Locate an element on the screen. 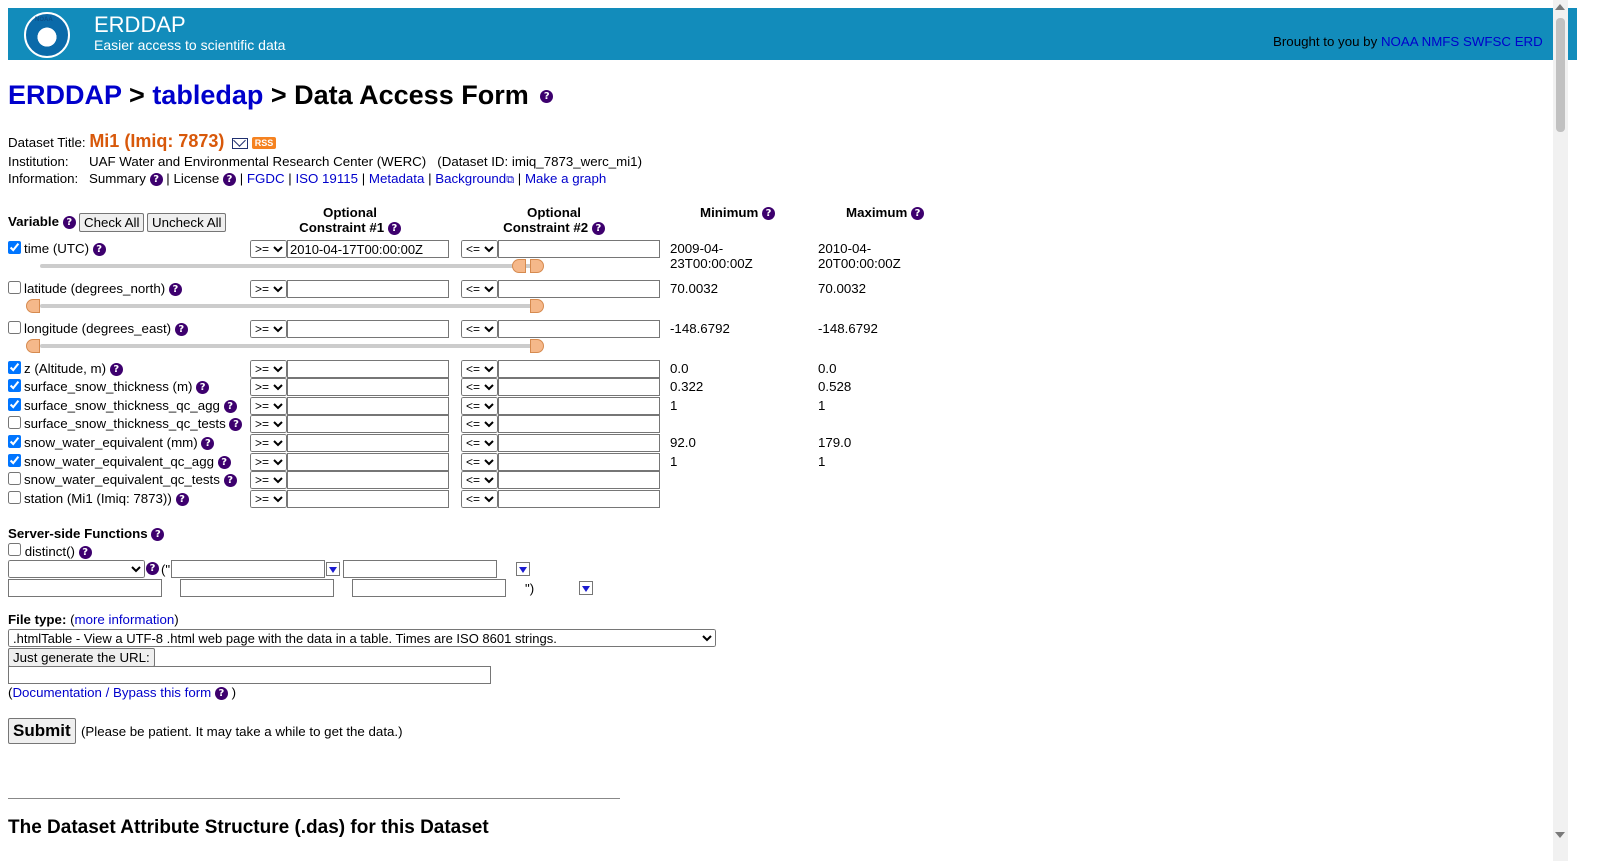 This screenshot has height=861, width=1600. metadata-link: Metadata is located at coordinates (396, 178).